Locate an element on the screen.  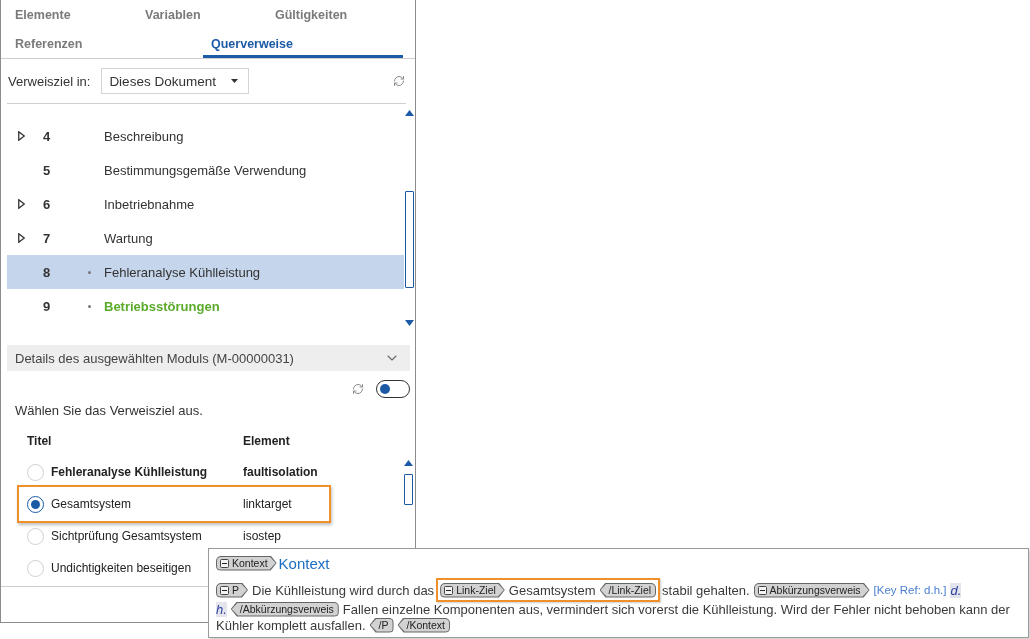
table-cell: faultisolation is located at coordinates (280, 472).